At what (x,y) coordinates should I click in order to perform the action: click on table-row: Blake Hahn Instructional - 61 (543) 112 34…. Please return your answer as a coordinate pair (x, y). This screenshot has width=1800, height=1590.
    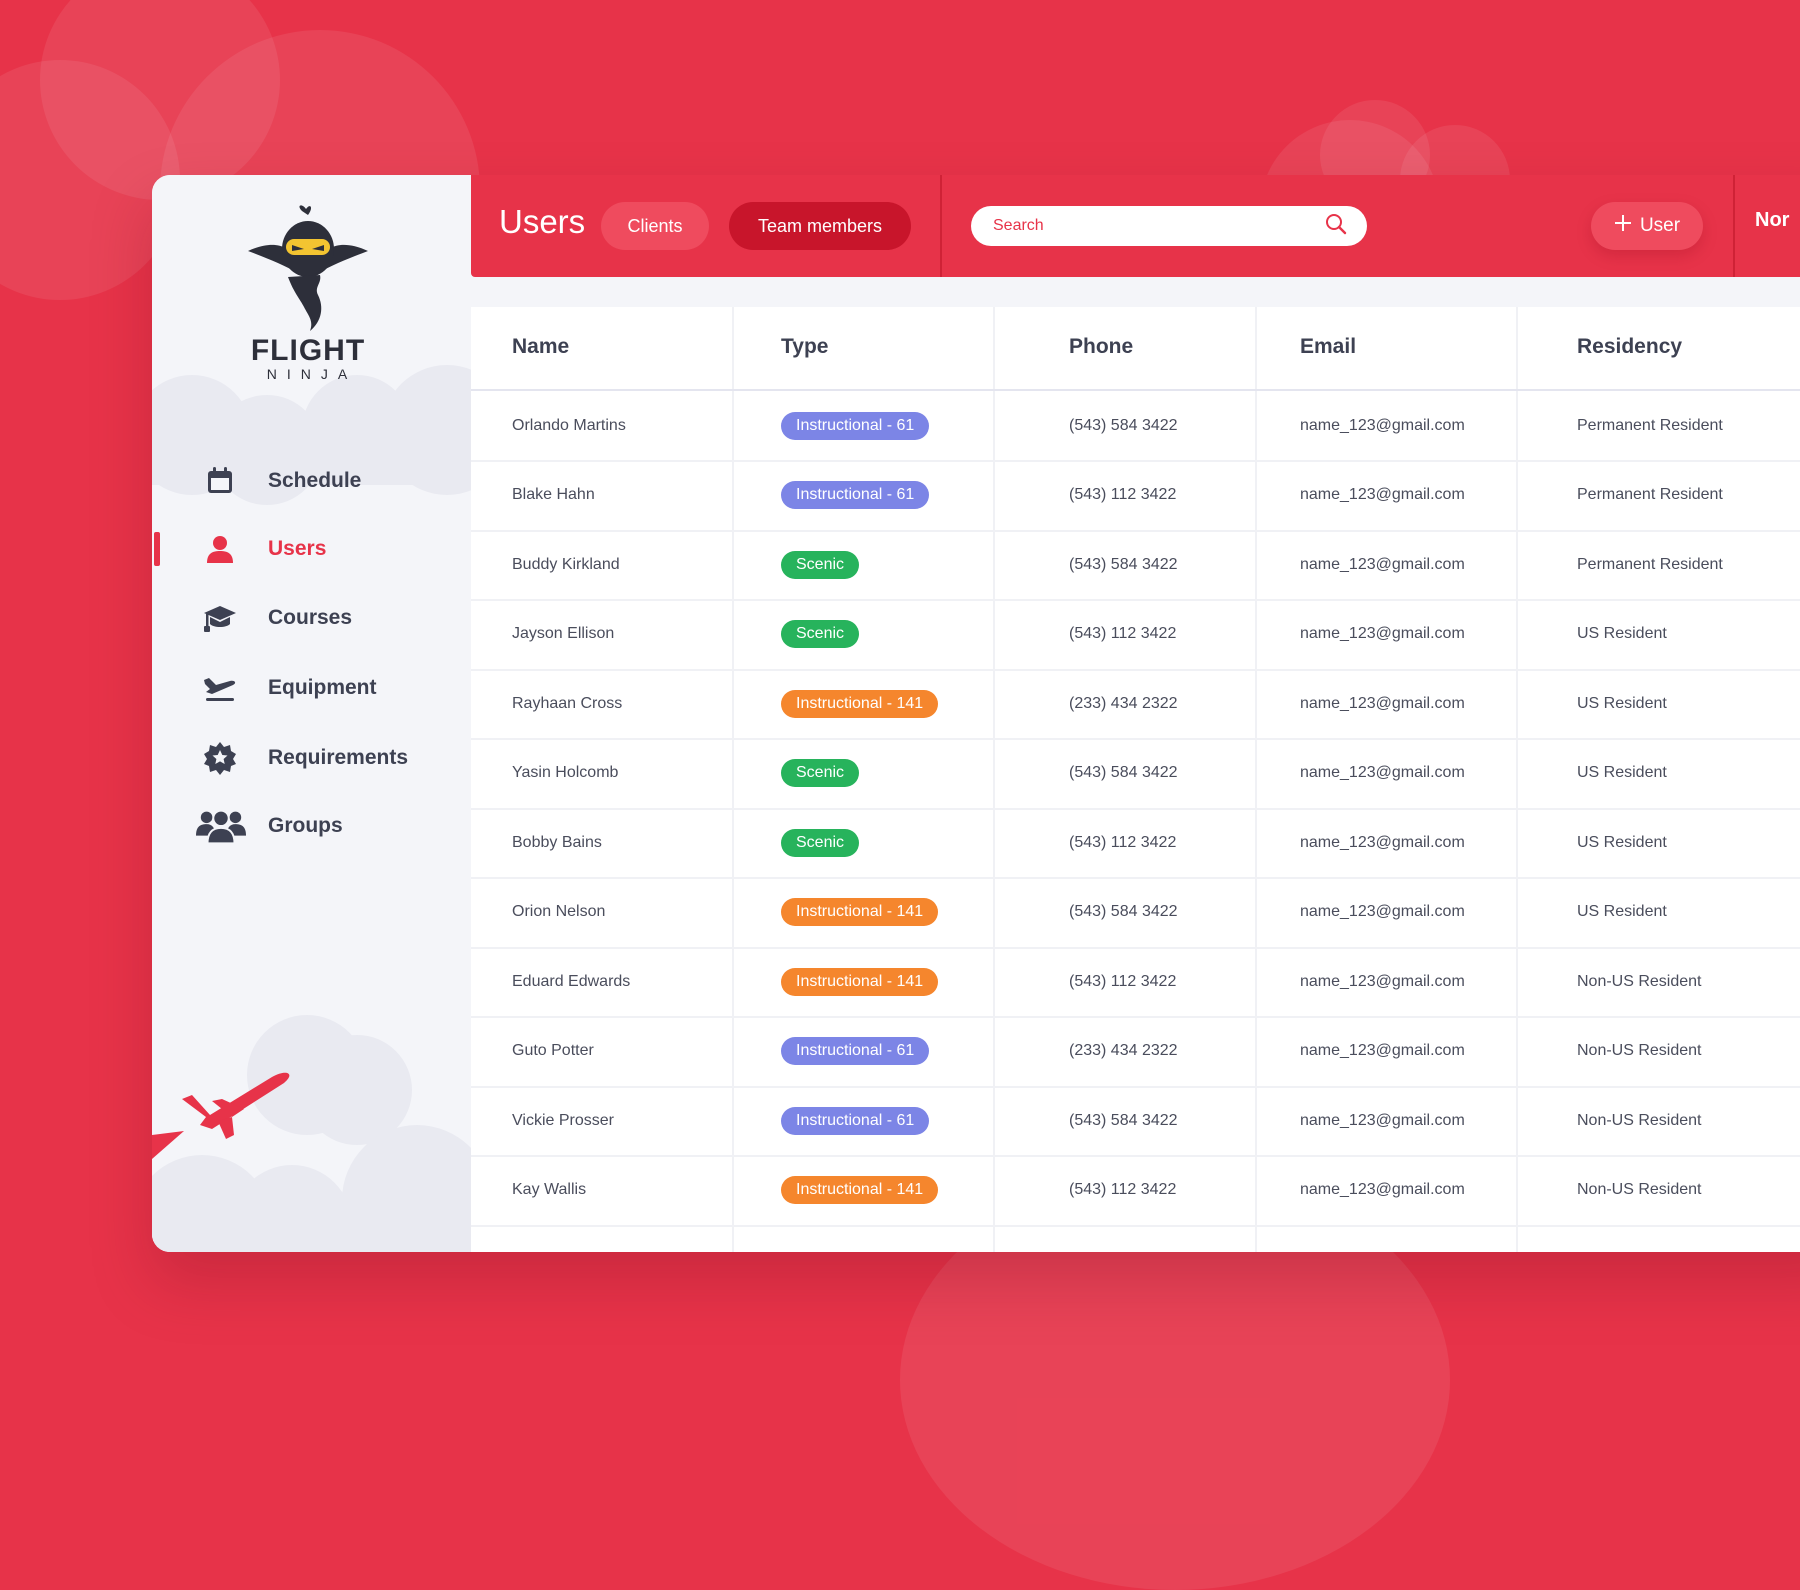
    Looking at the image, I should click on (1135, 496).